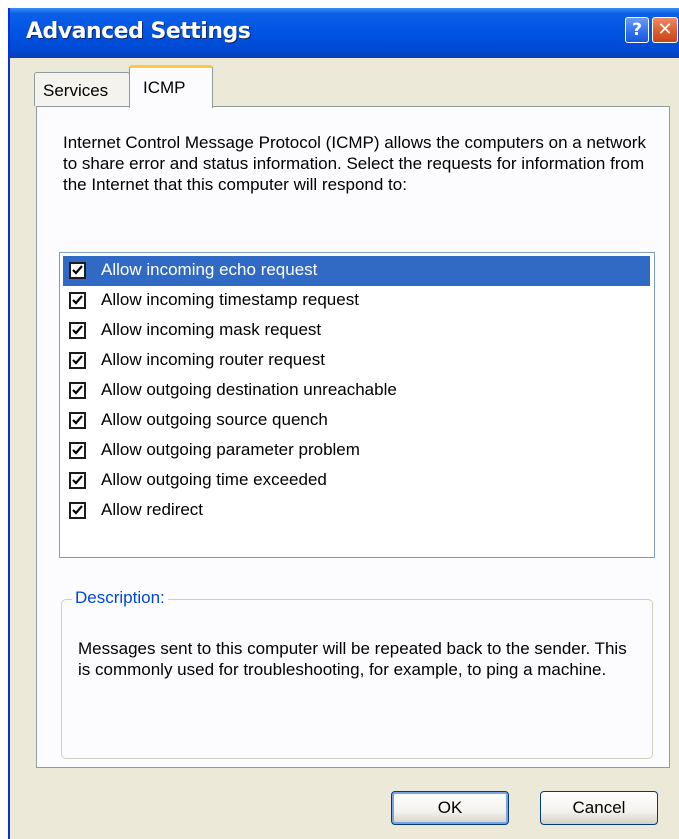 The image size is (679, 839). I want to click on tab-icmp: ICMP, so click(171, 86).